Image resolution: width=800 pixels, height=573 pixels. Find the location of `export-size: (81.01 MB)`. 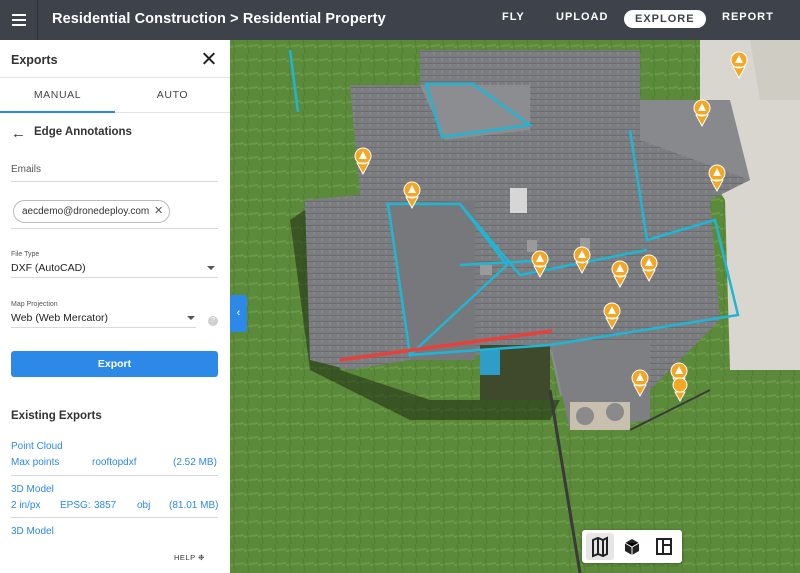

export-size: (81.01 MB) is located at coordinates (194, 505).